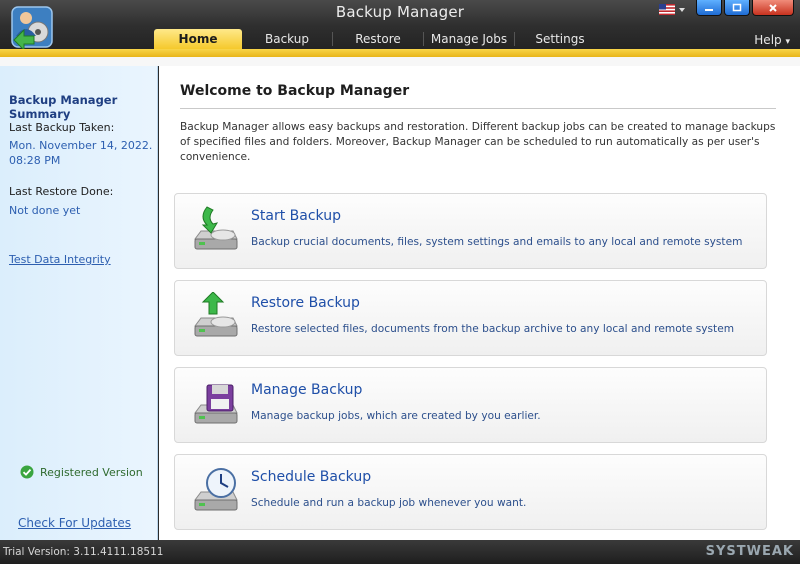  What do you see at coordinates (216, 314) in the screenshot?
I see `restore-backup-icon` at bounding box center [216, 314].